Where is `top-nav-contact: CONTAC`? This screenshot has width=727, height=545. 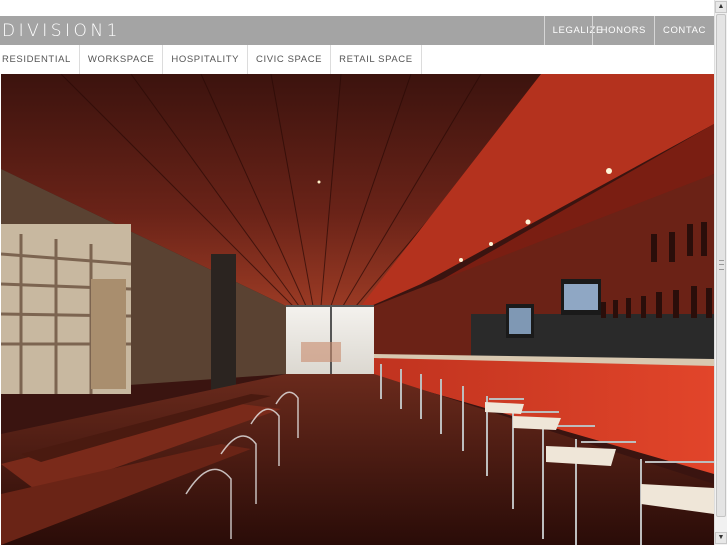 top-nav-contact: CONTAC is located at coordinates (683, 30).